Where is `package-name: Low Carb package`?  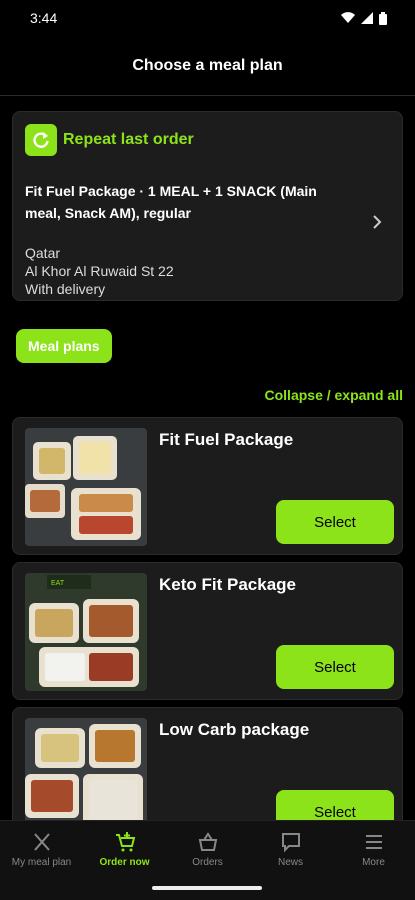
package-name: Low Carb package is located at coordinates (234, 729).